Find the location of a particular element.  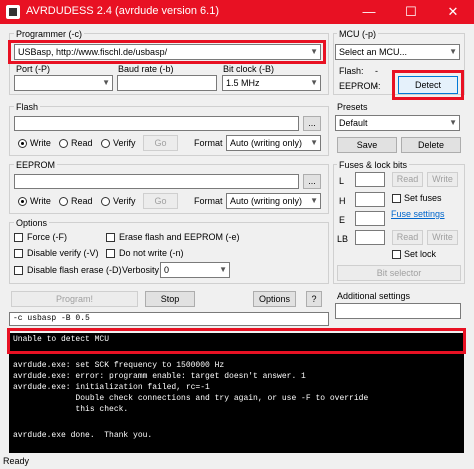

verbosity-value: 0 is located at coordinates (167, 270).